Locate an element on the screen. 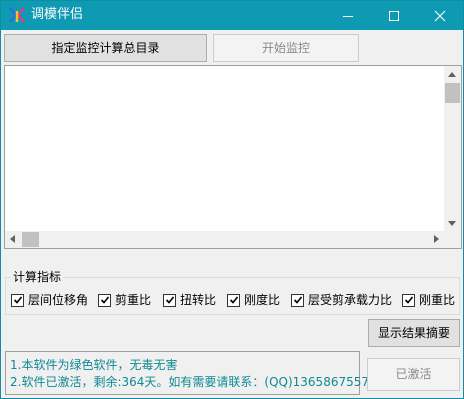  checkbox-label: 层受剪承载力比 is located at coordinates (350, 300).